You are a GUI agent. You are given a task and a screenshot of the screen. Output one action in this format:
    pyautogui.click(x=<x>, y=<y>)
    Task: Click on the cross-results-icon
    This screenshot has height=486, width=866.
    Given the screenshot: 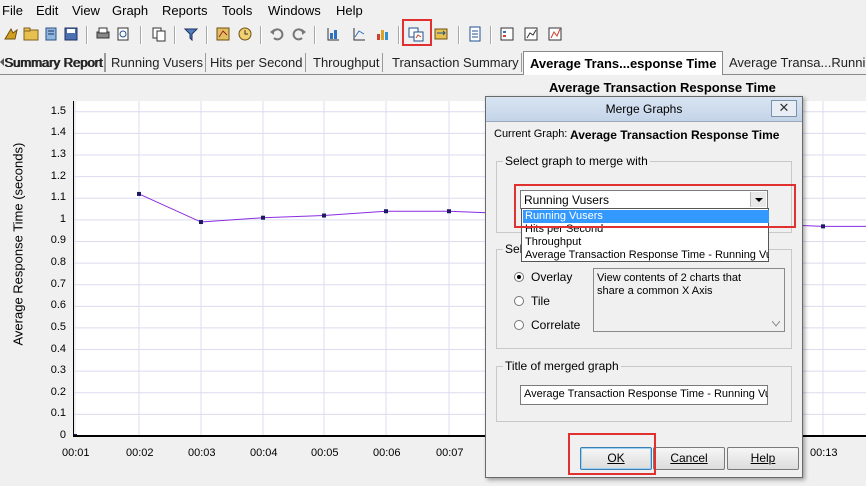 What is the action you would take?
    pyautogui.click(x=359, y=34)
    